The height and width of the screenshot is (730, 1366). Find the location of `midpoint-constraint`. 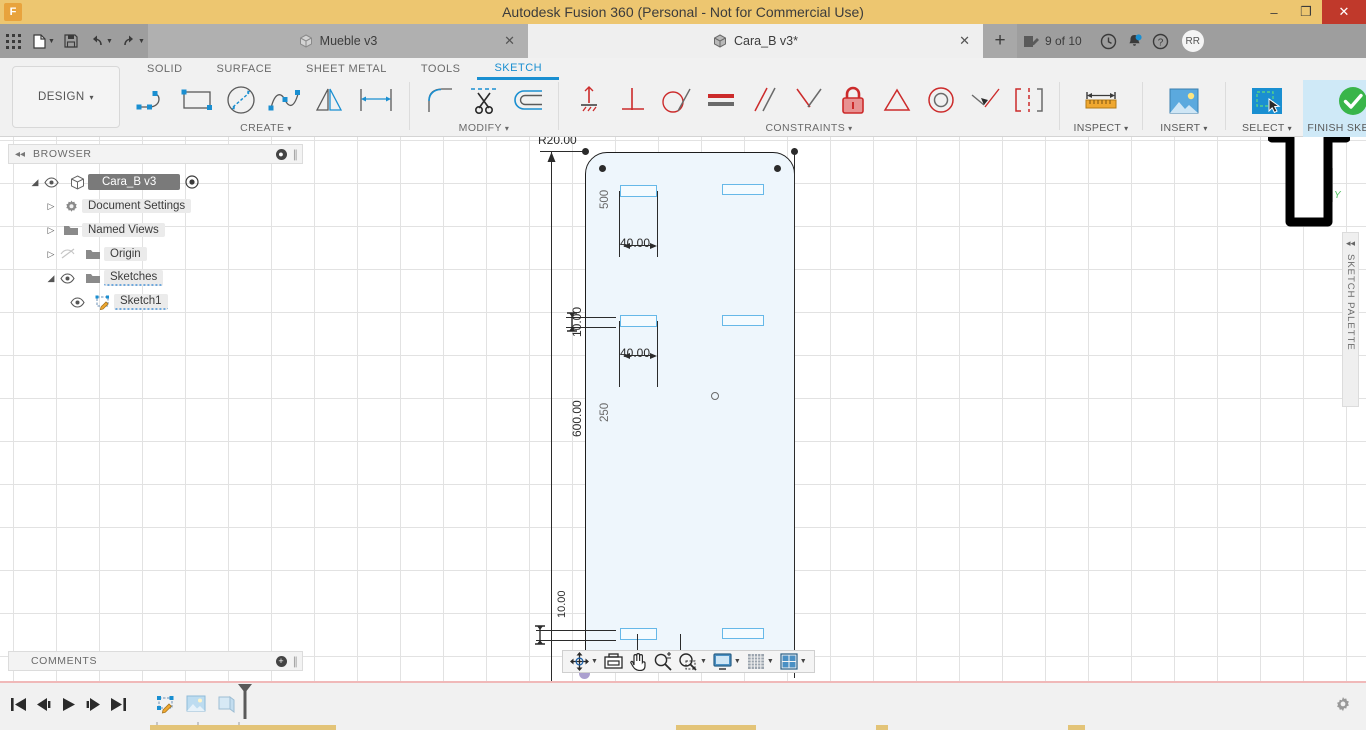

midpoint-constraint is located at coordinates (897, 100).